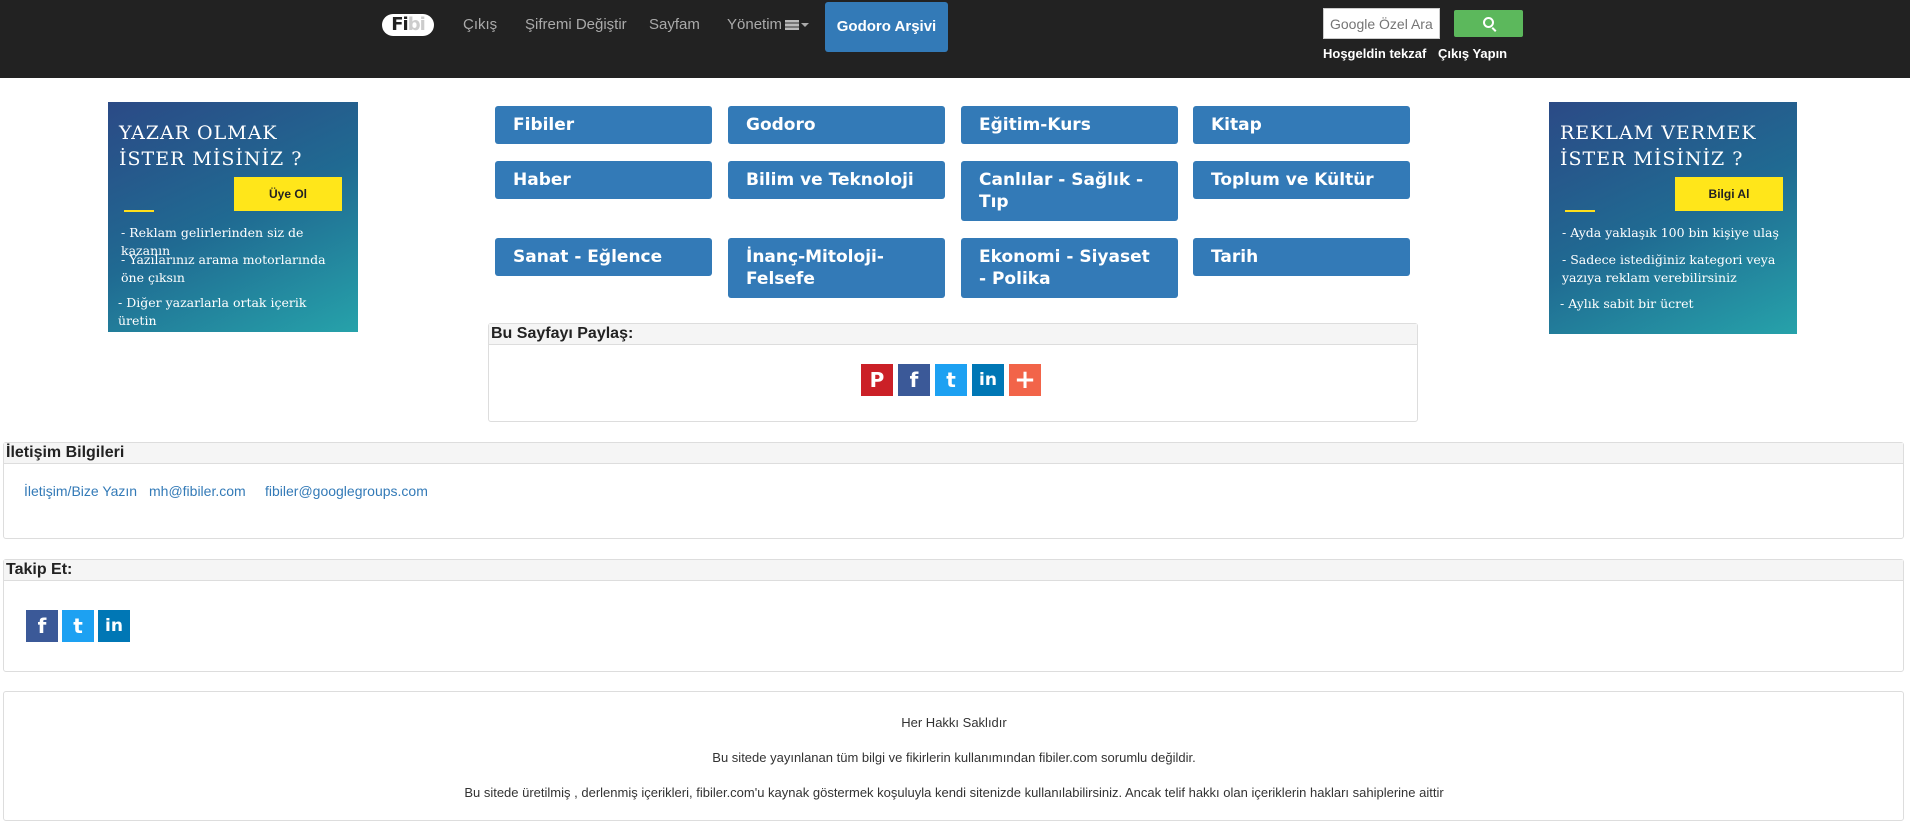  Describe the element at coordinates (953, 570) in the screenshot. I see `follow-panel-title: Takip Et:` at that location.